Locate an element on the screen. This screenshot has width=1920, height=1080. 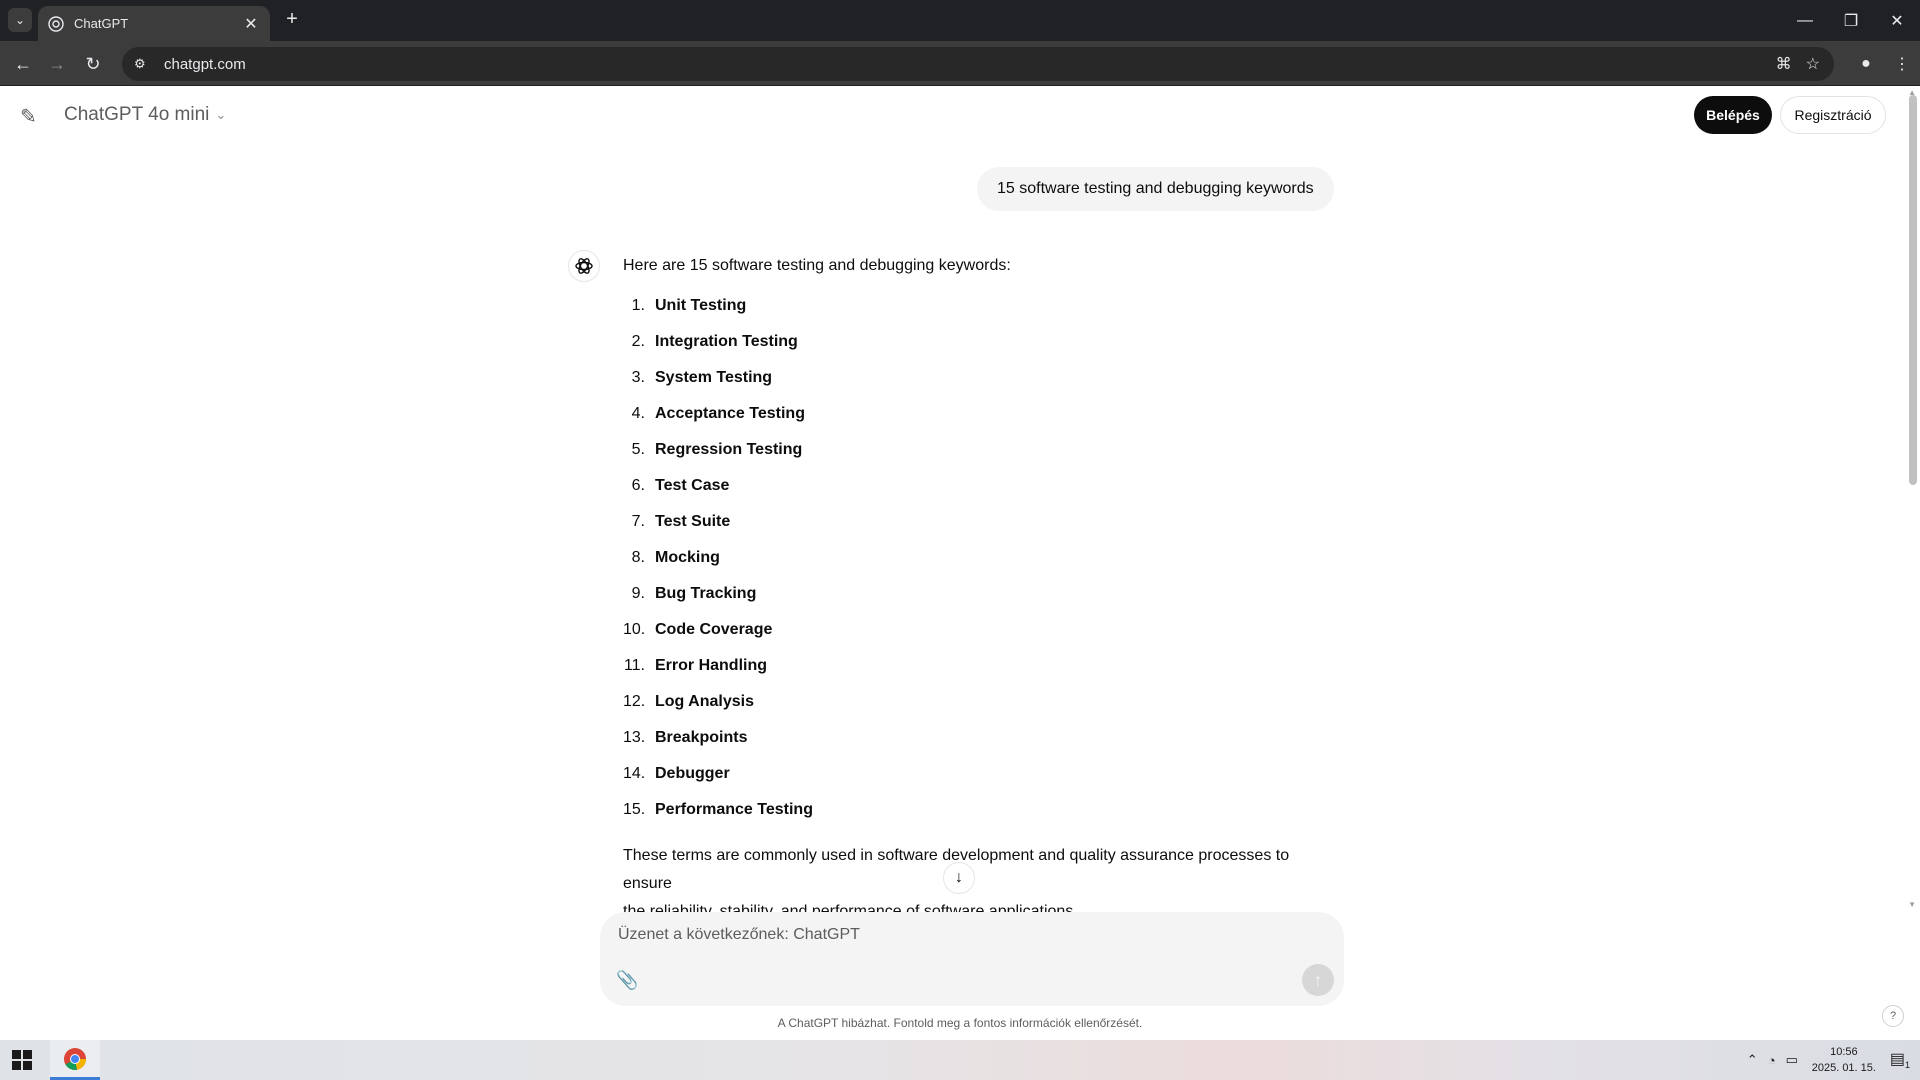
list-item-keyword: Debugger is located at coordinates (692, 773).